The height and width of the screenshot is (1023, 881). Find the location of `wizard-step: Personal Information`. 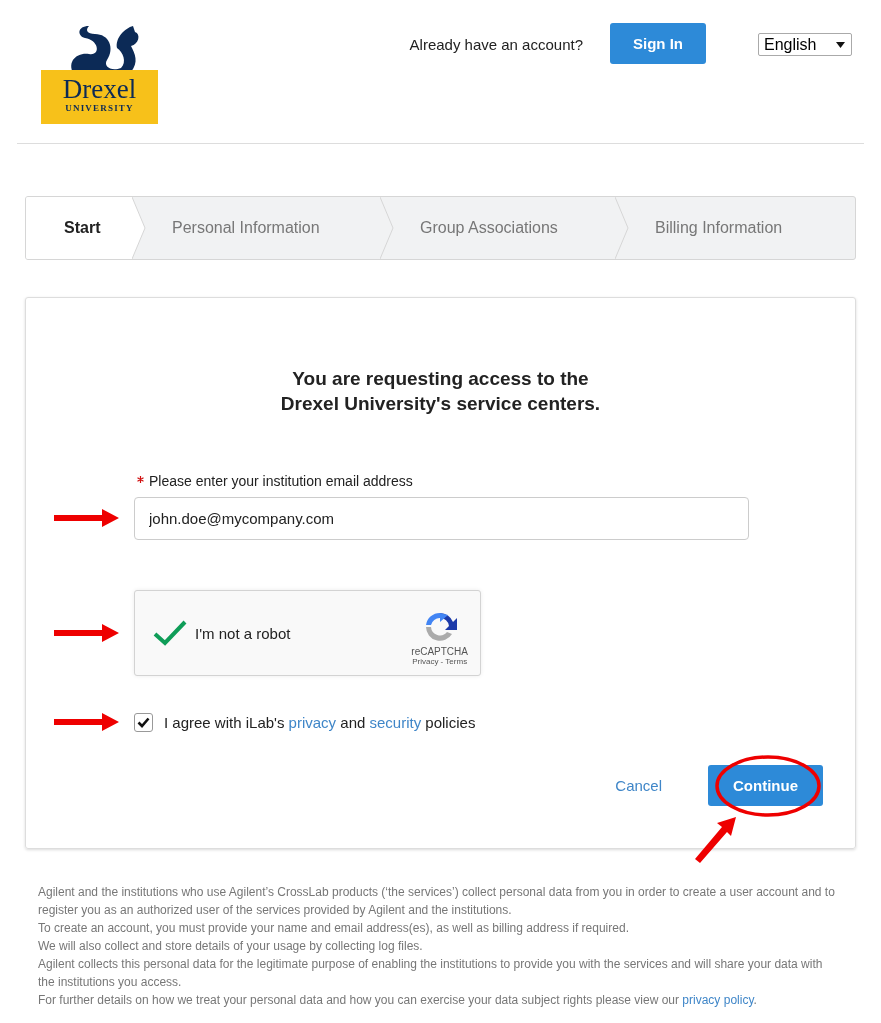

wizard-step: Personal Information is located at coordinates (263, 228).